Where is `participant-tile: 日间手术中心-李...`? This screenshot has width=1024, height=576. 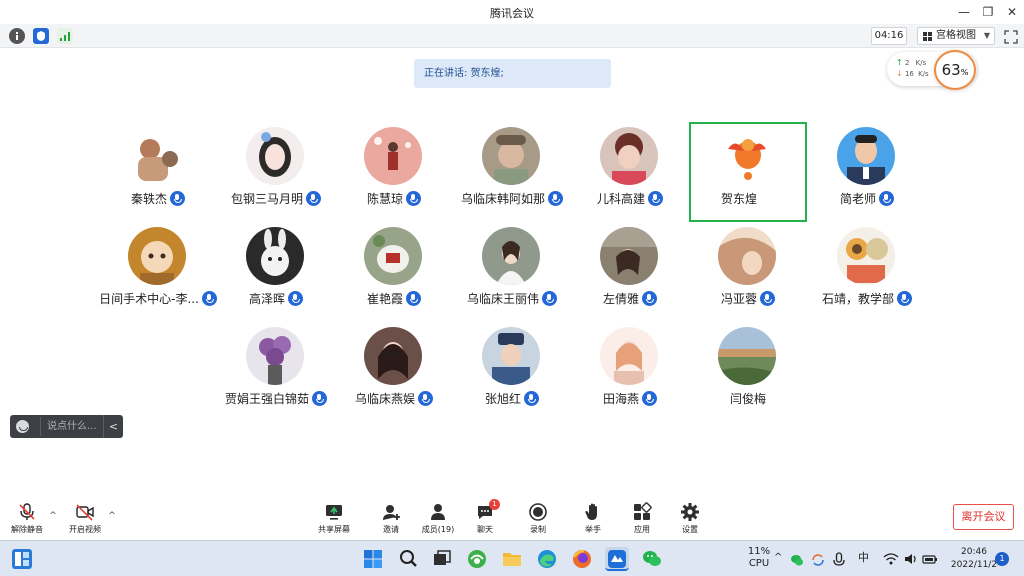
participant-tile: 日间手术中心-李... is located at coordinates (158, 272).